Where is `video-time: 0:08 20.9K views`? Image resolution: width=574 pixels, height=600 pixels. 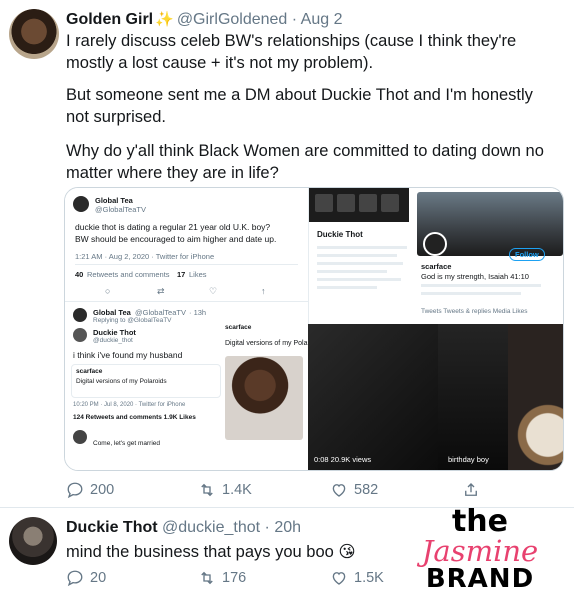
video-time: 0:08 20.9K views is located at coordinates (343, 459).